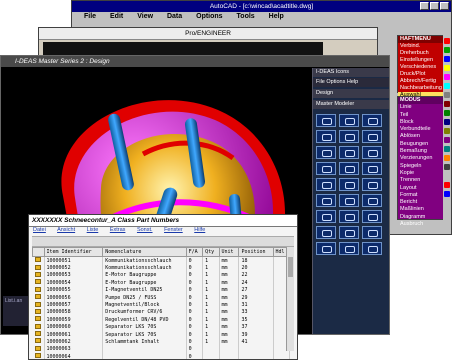 This screenshot has height=360, width=458. Describe the element at coordinates (423, 151) in the screenshot. I see `screen-menu-item: Bemaßung` at that location.